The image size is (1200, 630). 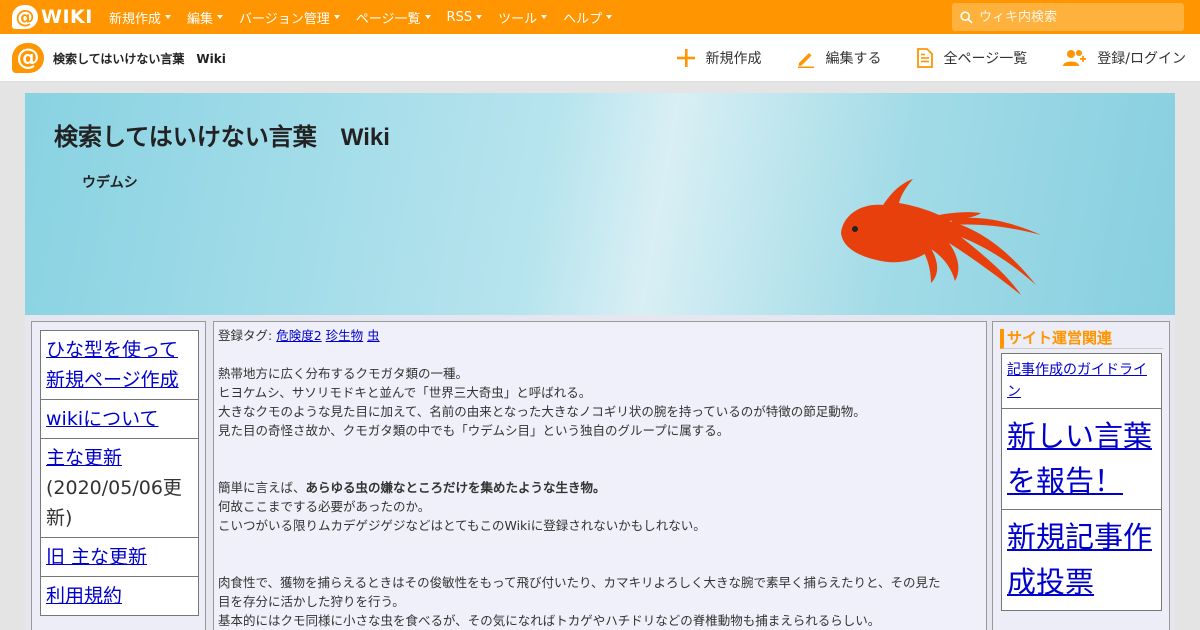 What do you see at coordinates (262, 487) in the screenshot?
I see `summary-prefix: 簡単に言えば、` at bounding box center [262, 487].